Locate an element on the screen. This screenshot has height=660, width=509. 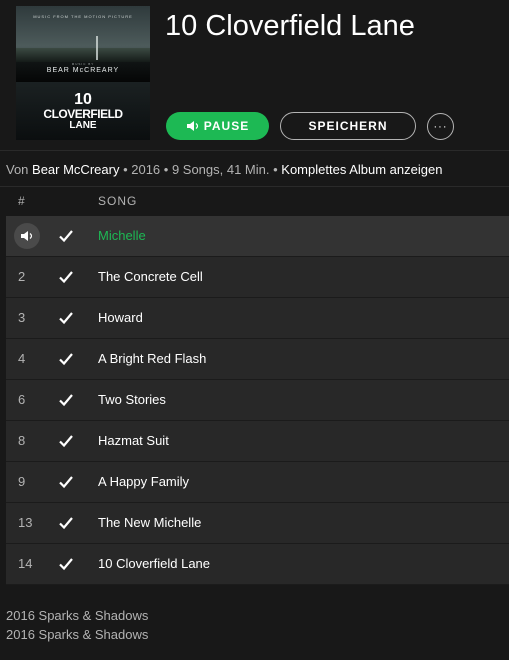
meta-songs: 9 Songs, 41 Min. is located at coordinates (220, 169).